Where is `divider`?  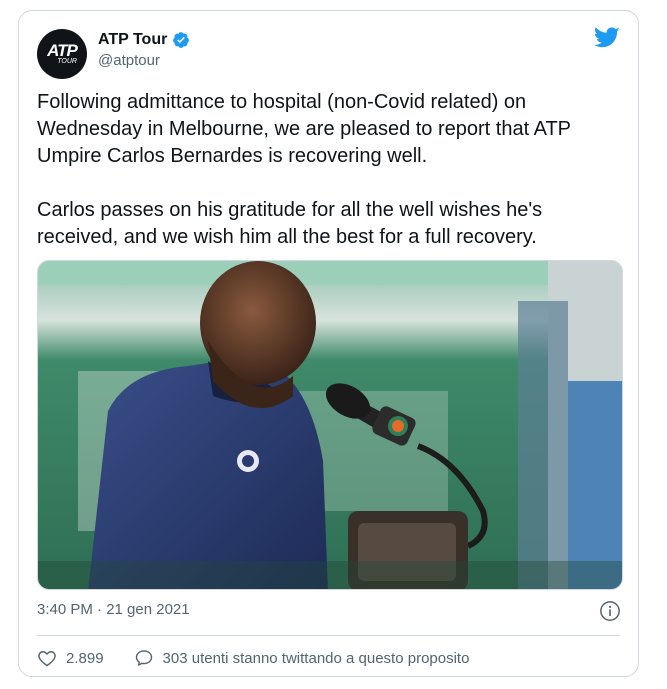 divider is located at coordinates (328, 635).